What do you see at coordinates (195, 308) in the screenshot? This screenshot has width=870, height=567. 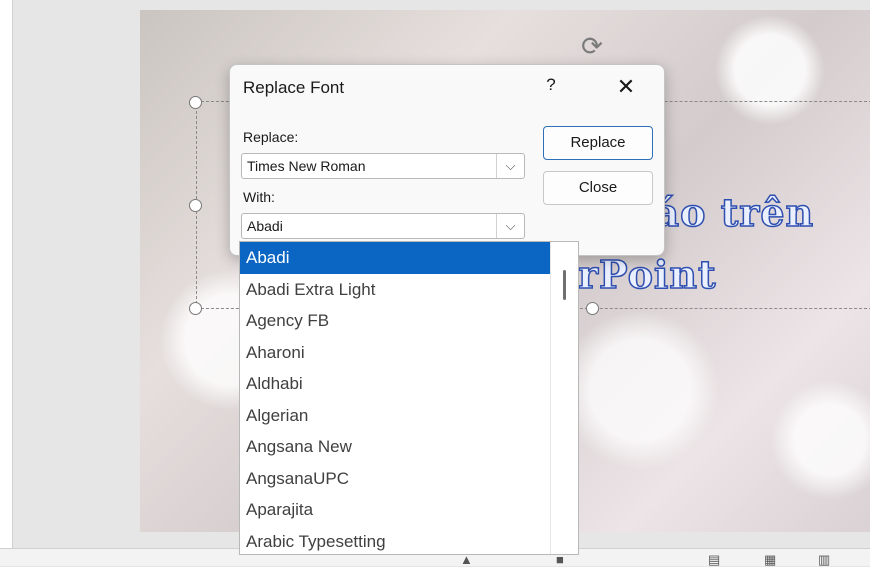 I see `resize-handle-bottom-left` at bounding box center [195, 308].